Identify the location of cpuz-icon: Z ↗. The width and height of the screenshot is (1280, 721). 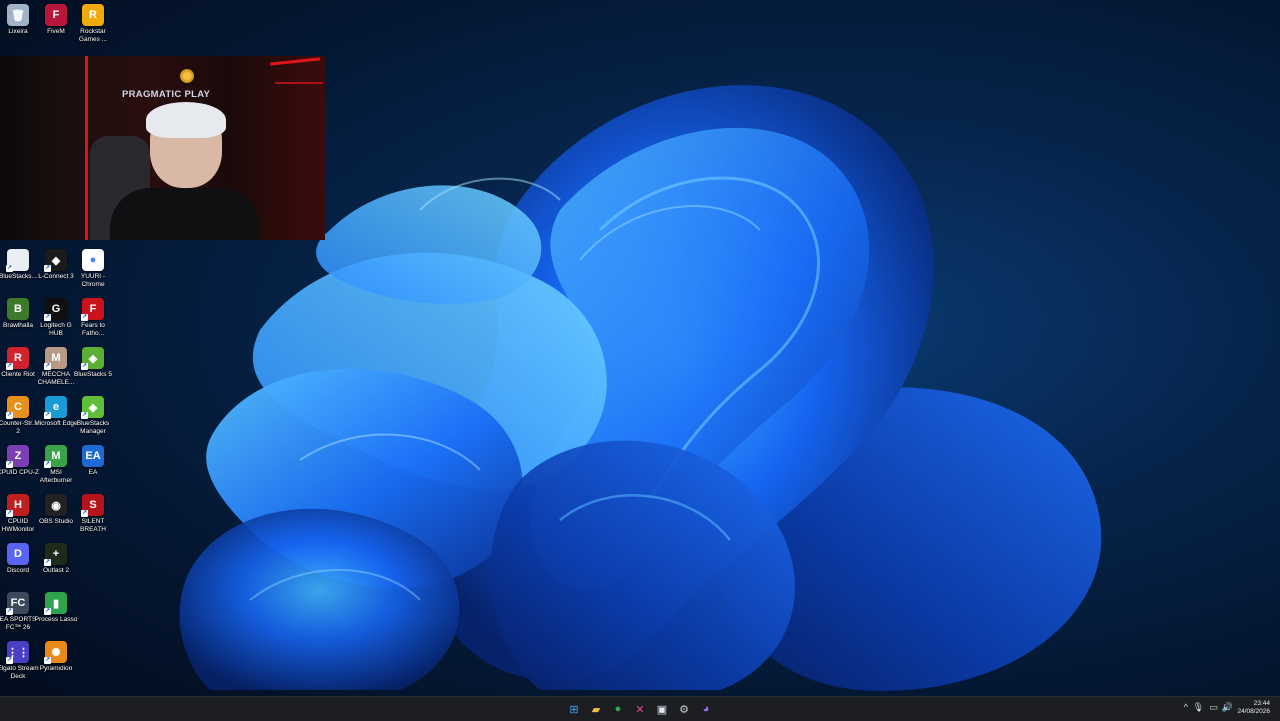
(17, 456).